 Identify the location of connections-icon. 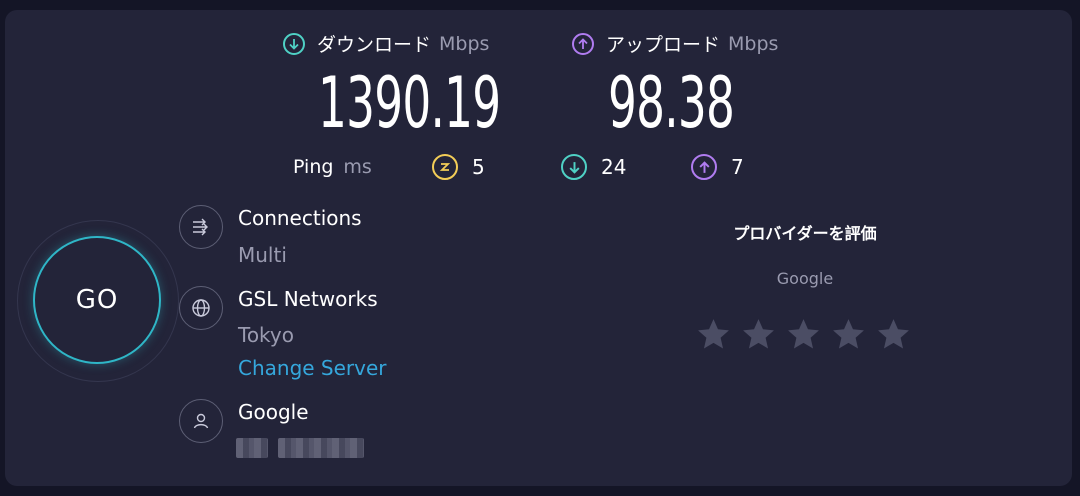
(201, 227).